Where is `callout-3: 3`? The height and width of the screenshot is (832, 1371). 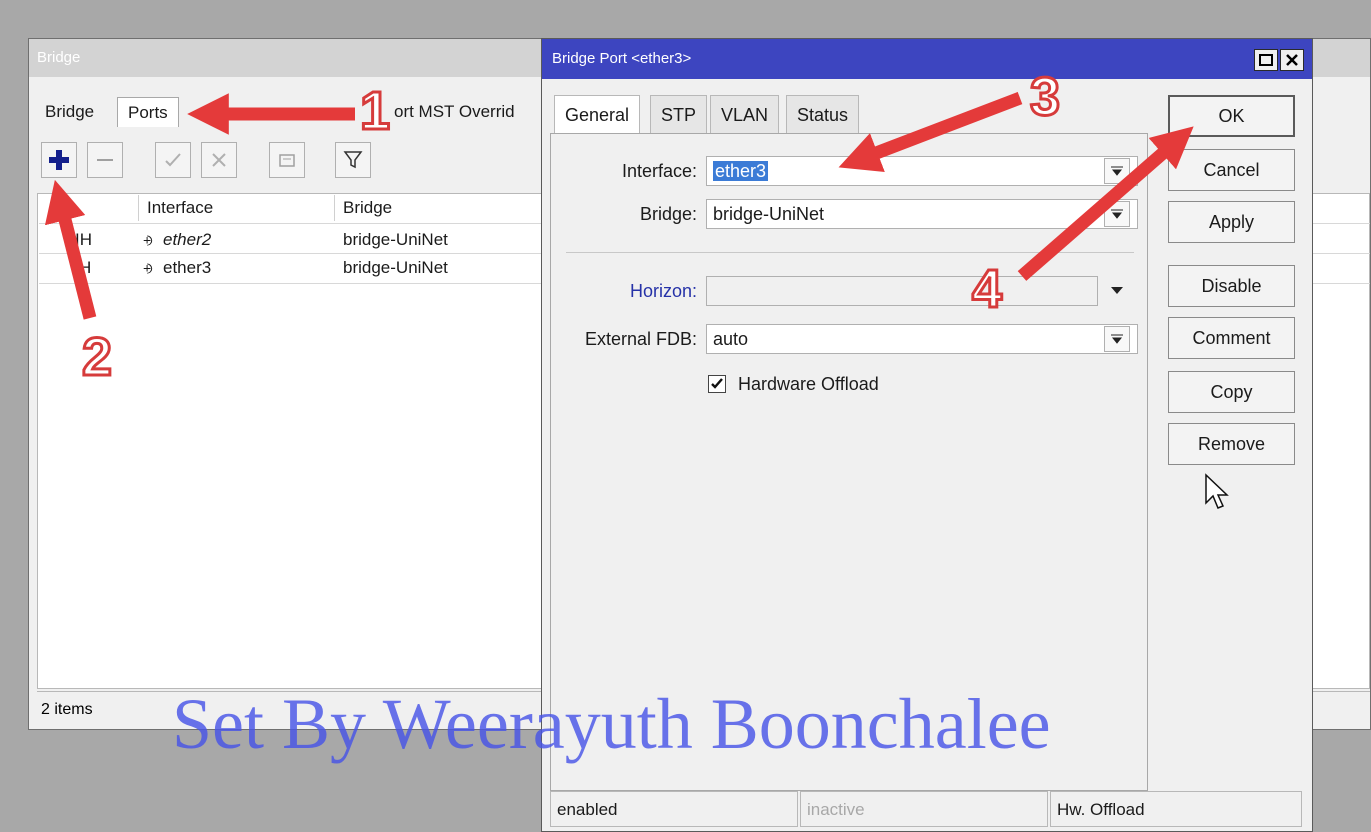
callout-3: 3 is located at coordinates (1044, 97).